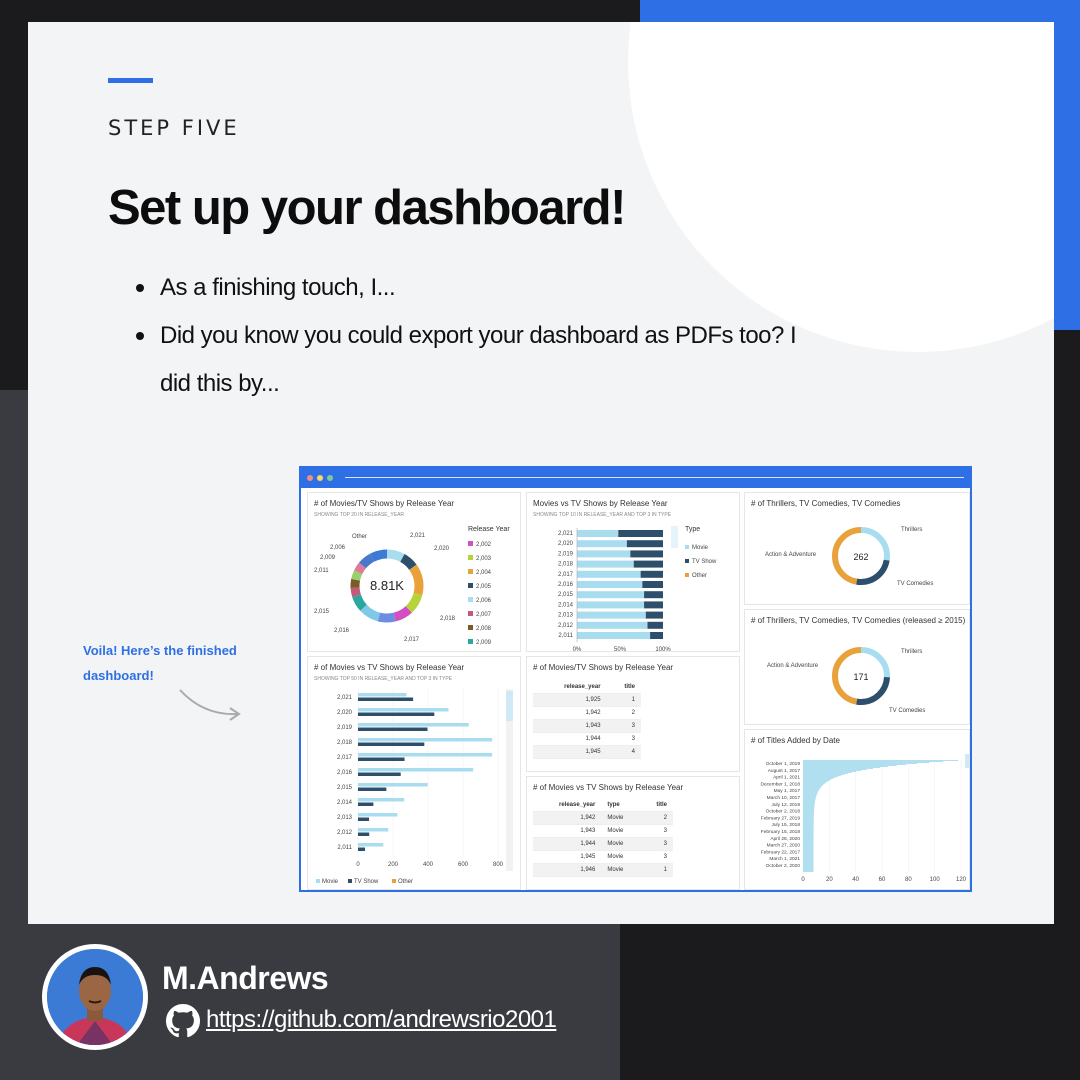 Image resolution: width=1080 pixels, height=1080 pixels. Describe the element at coordinates (442, 549) in the screenshot. I see `donut-label: 2,020` at that location.